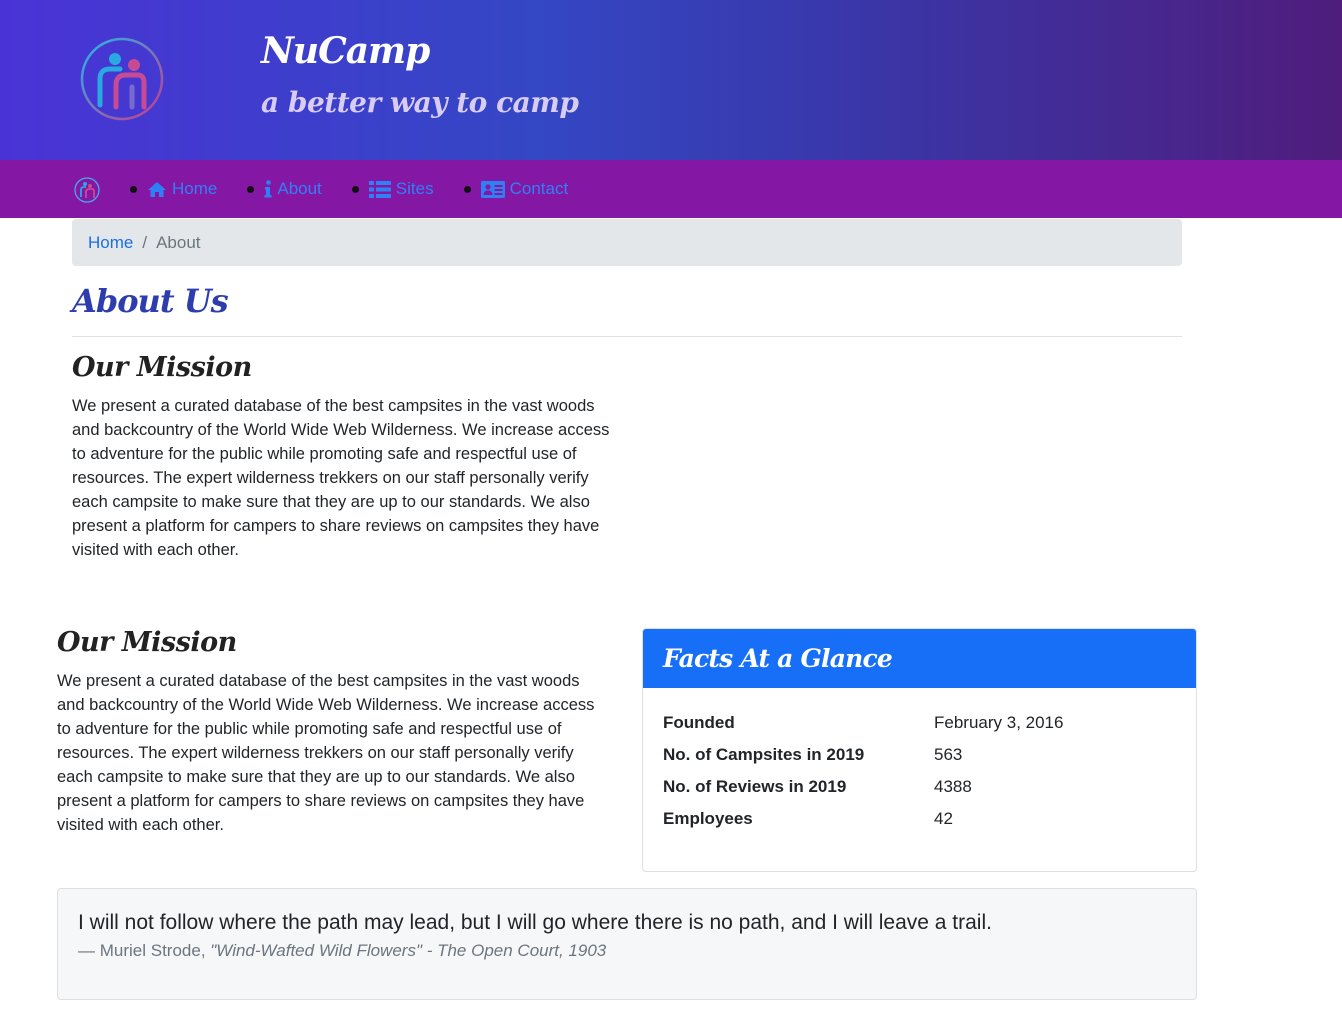 This screenshot has width=1342, height=1025. I want to click on fact-row: No. of Reviews in 2019 4388, so click(923, 787).